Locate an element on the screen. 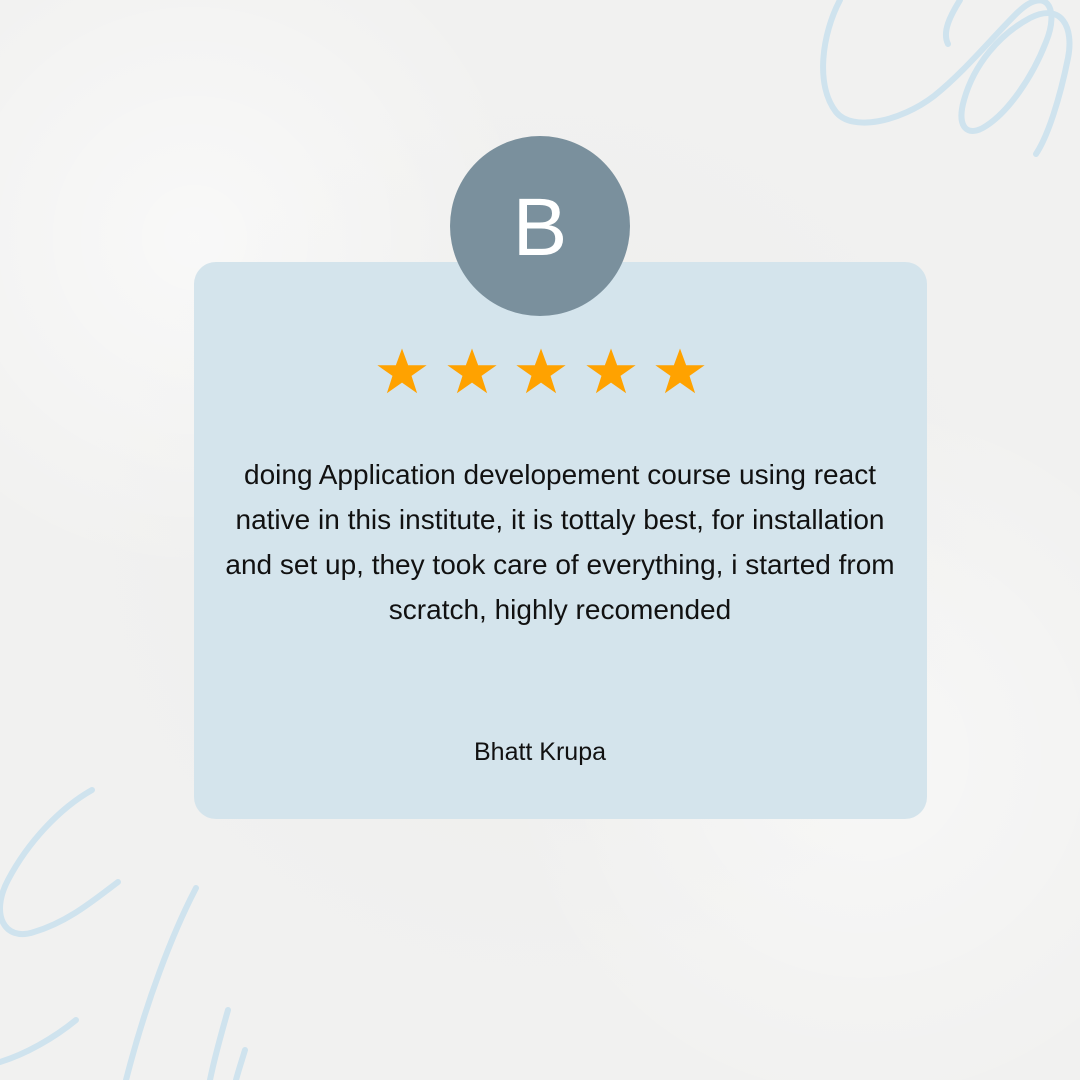 The width and height of the screenshot is (1080, 1080). reviewer-name: Bhatt Krupa is located at coordinates (540, 752).